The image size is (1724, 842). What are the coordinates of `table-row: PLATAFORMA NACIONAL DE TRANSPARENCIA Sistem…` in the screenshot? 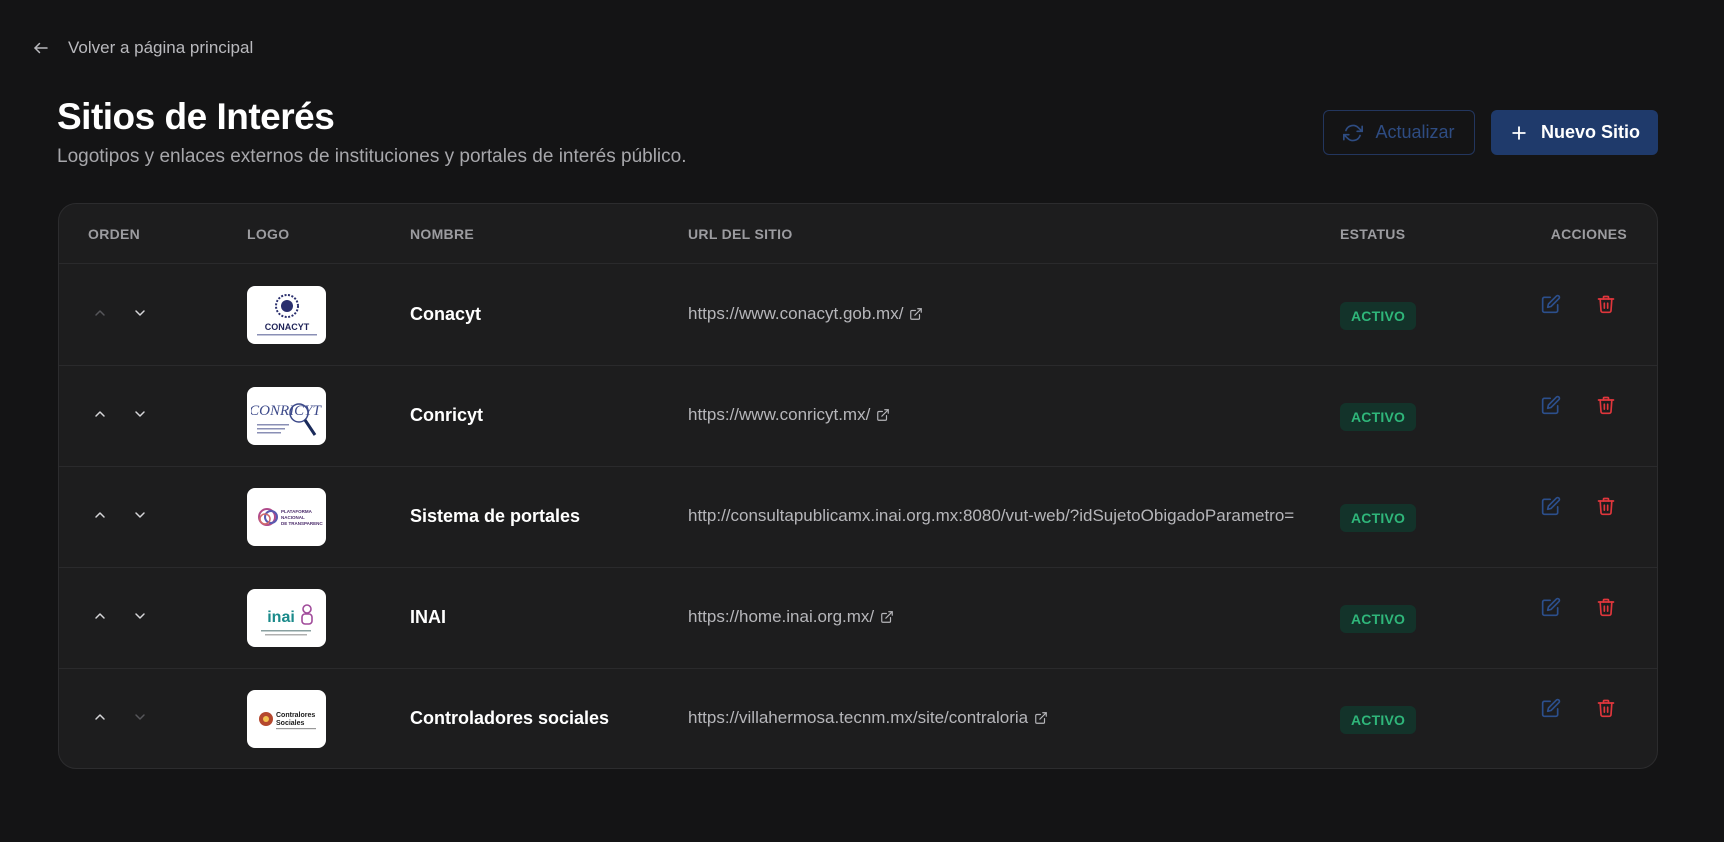 It's located at (858, 517).